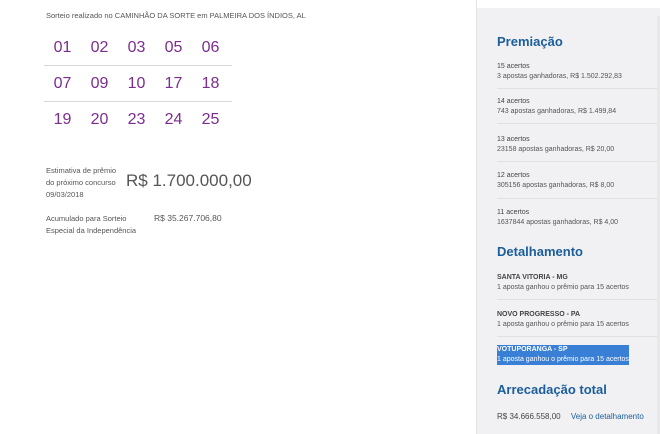  What do you see at coordinates (173, 119) in the screenshot?
I see `drawn-number: 24` at bounding box center [173, 119].